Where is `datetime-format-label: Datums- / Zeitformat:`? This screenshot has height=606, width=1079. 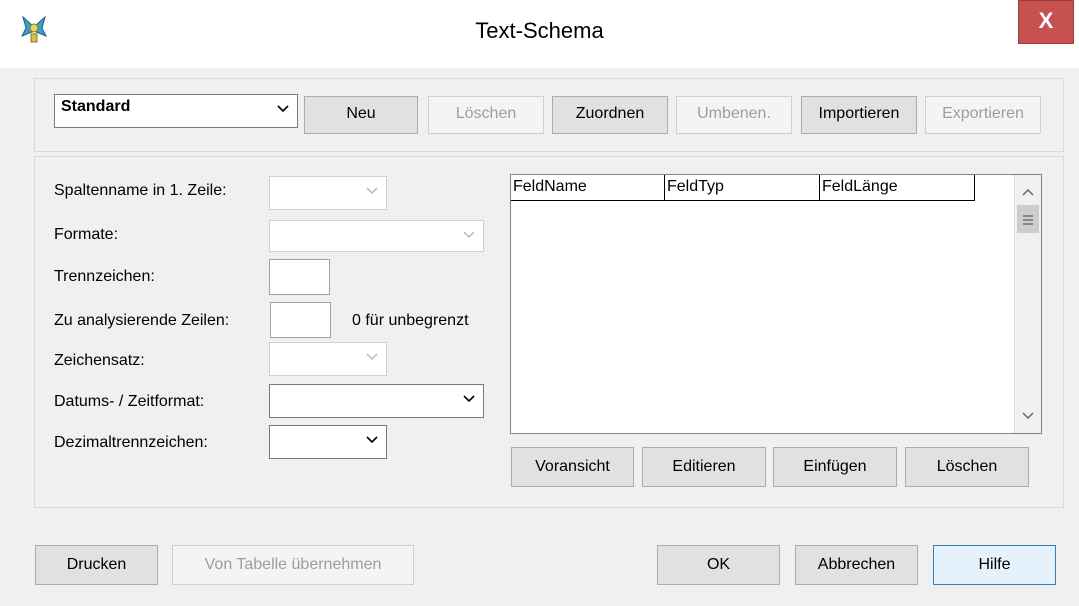
datetime-format-label: Datums- / Zeitformat: is located at coordinates (129, 401).